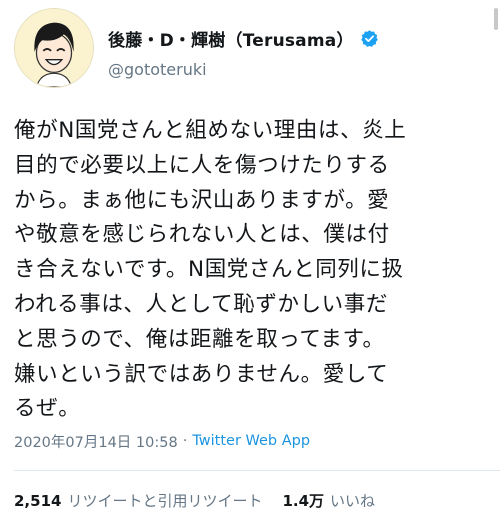 Image resolution: width=500 pixels, height=528 pixels. Describe the element at coordinates (257, 470) in the screenshot. I see `divider` at that location.